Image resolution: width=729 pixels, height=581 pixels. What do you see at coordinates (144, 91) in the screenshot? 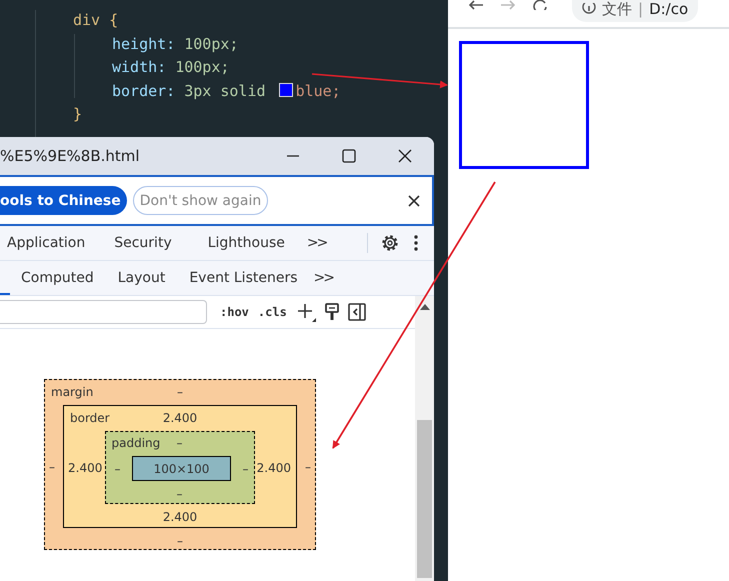
I see `code-property: border:` at bounding box center [144, 91].